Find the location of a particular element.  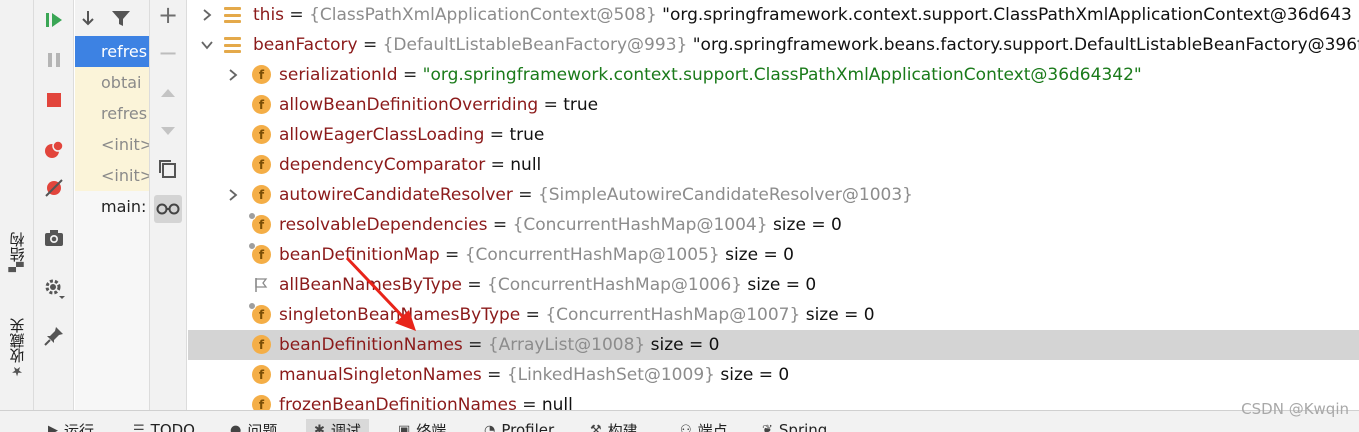

variable-row: f dependencyComparator = null is located at coordinates (773, 165).